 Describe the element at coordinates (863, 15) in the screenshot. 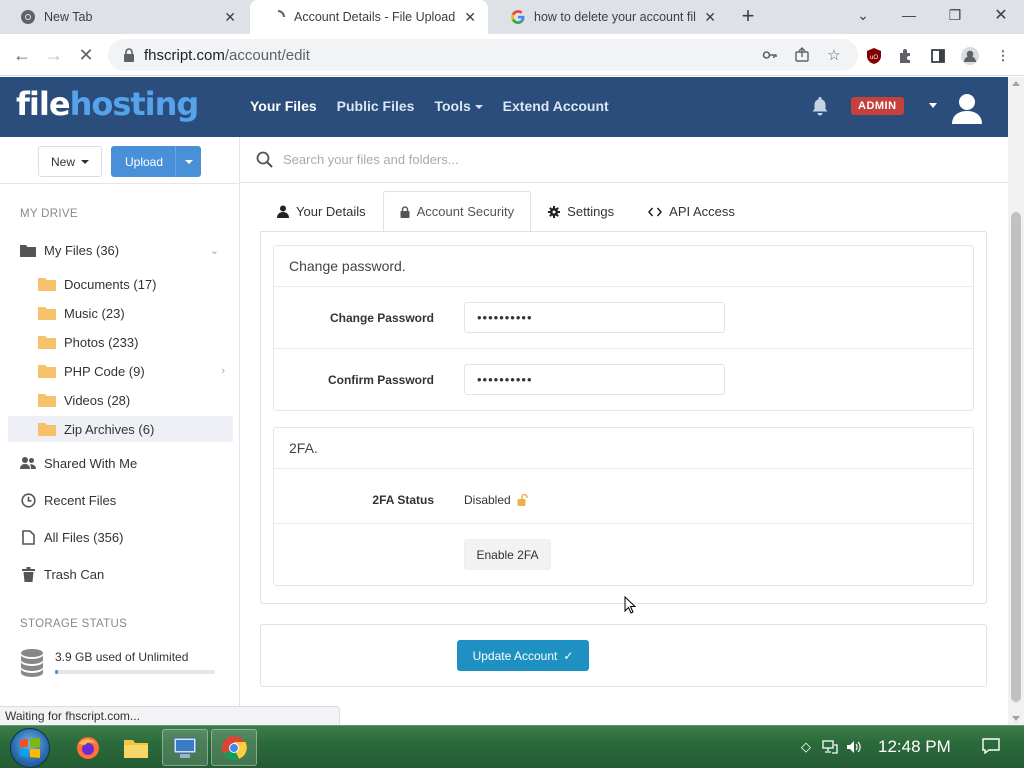

I see `tab-search-chevron-icon: ⌄` at that location.